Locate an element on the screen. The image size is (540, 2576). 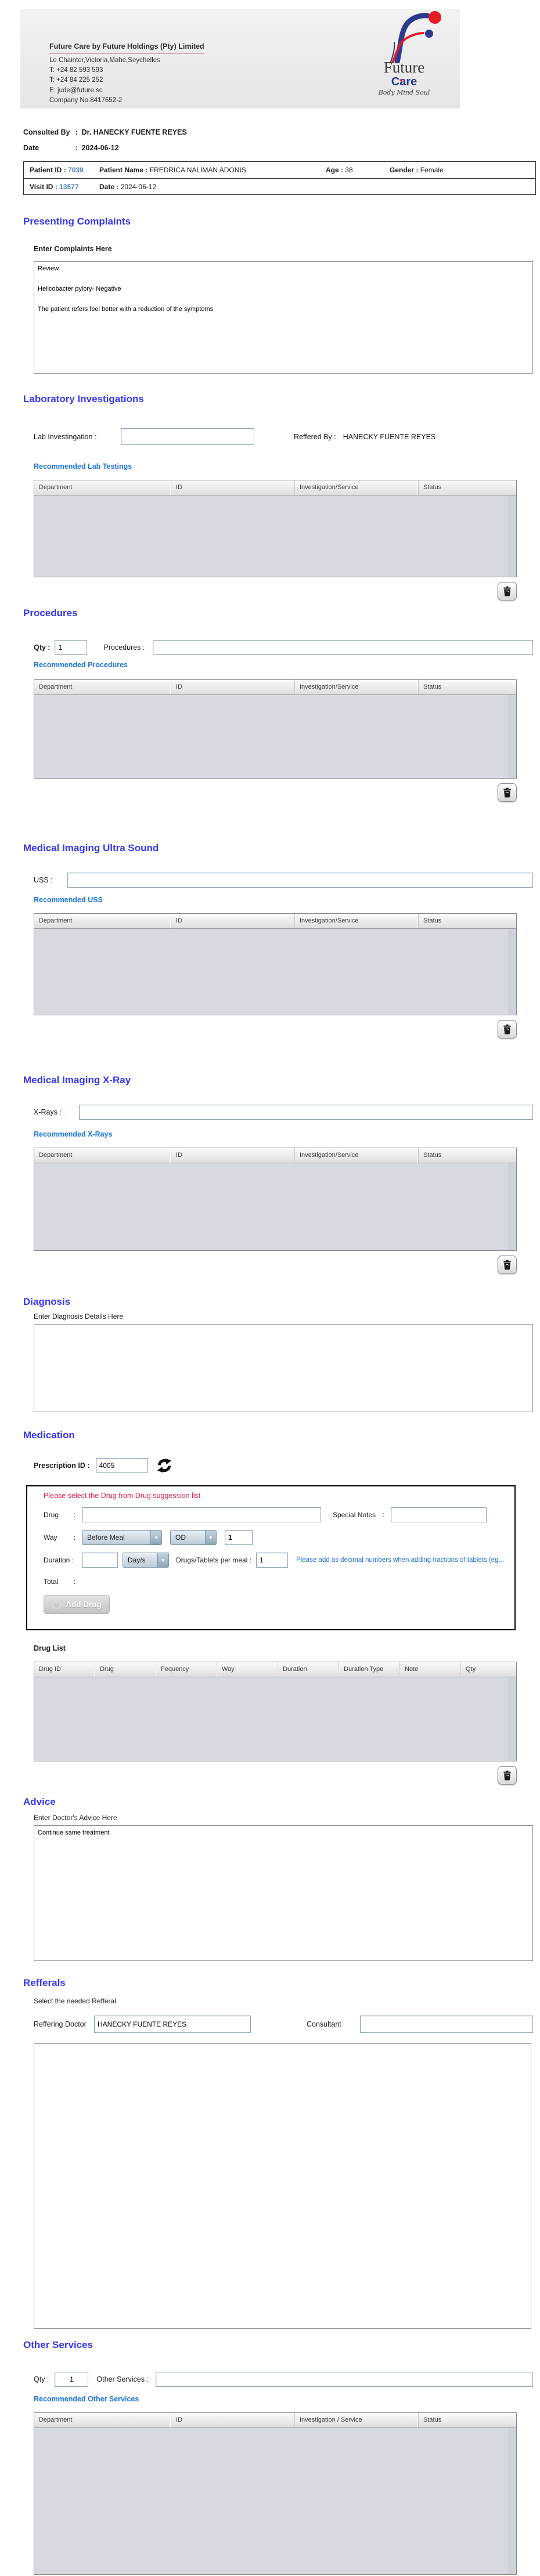
drug-row: Drug : Special Notes : is located at coordinates (279, 1514).